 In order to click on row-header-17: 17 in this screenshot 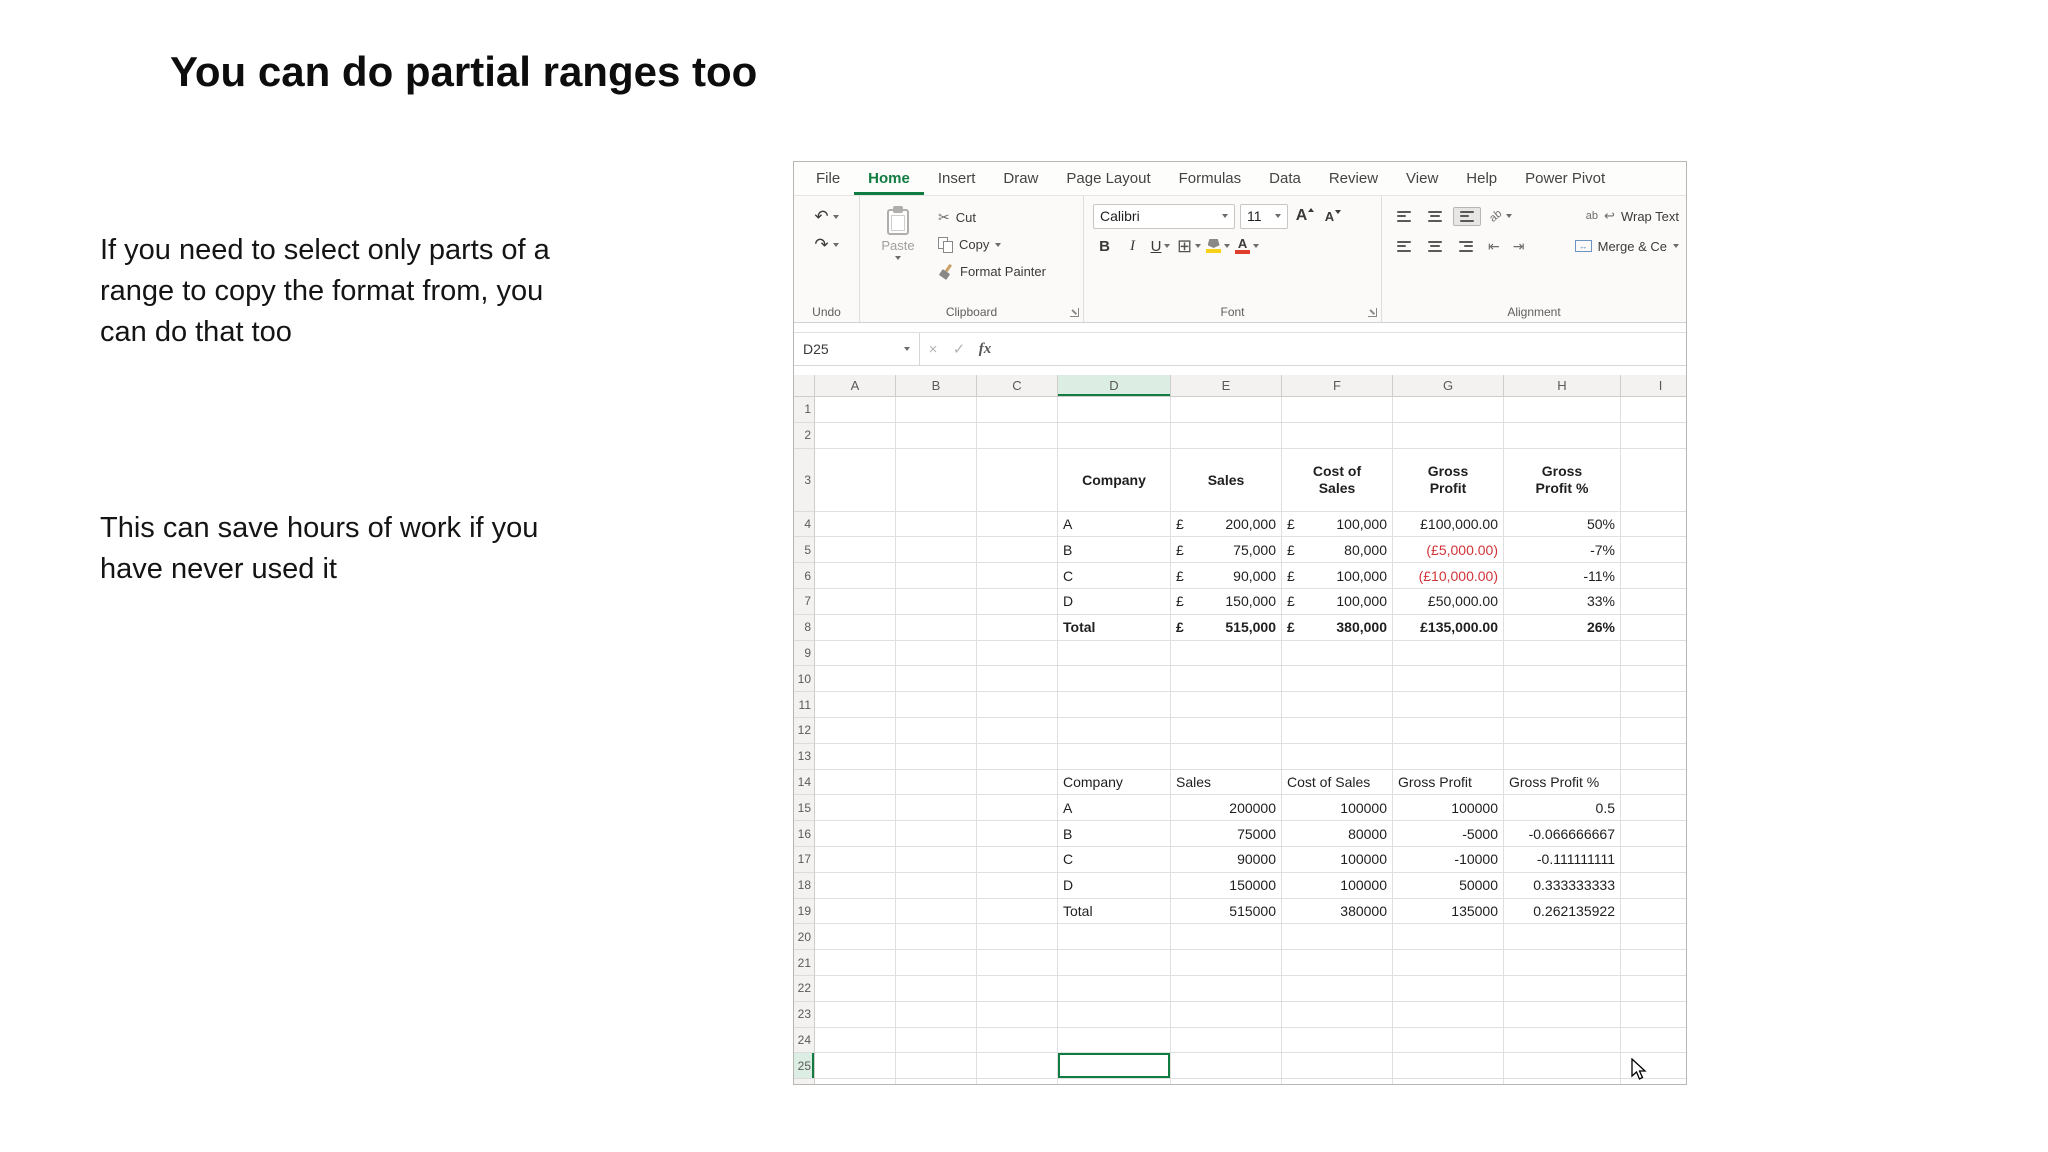, I will do `click(804, 859)`.